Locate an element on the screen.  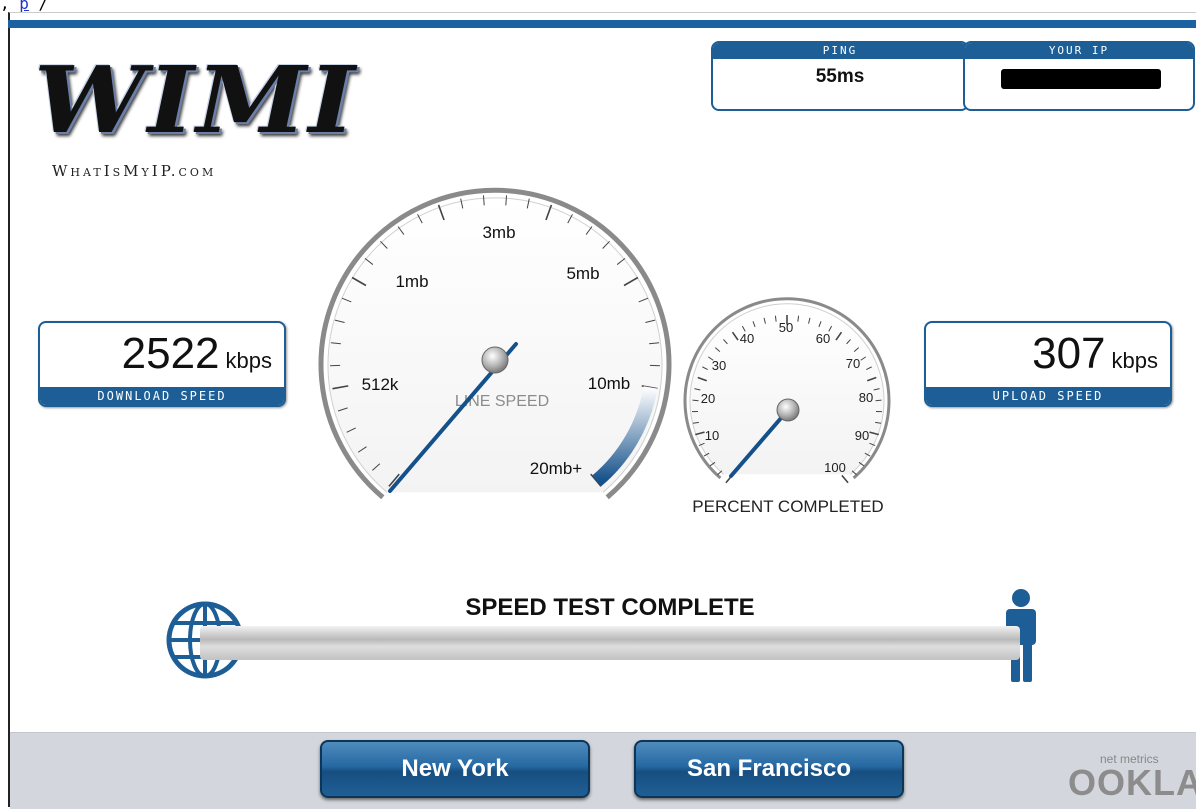
ookla-logo: net metrics OOKLA is located at coordinates (1127, 778).